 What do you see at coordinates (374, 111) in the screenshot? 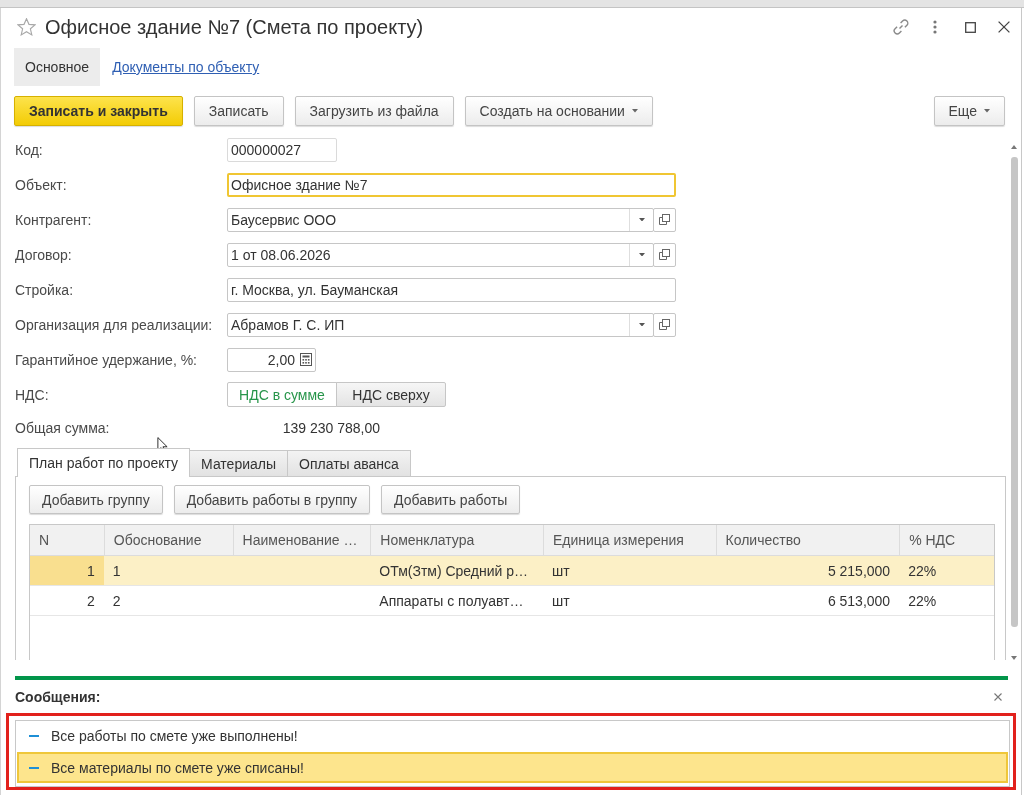
I see `toolbar-button: Загрузить из файла` at bounding box center [374, 111].